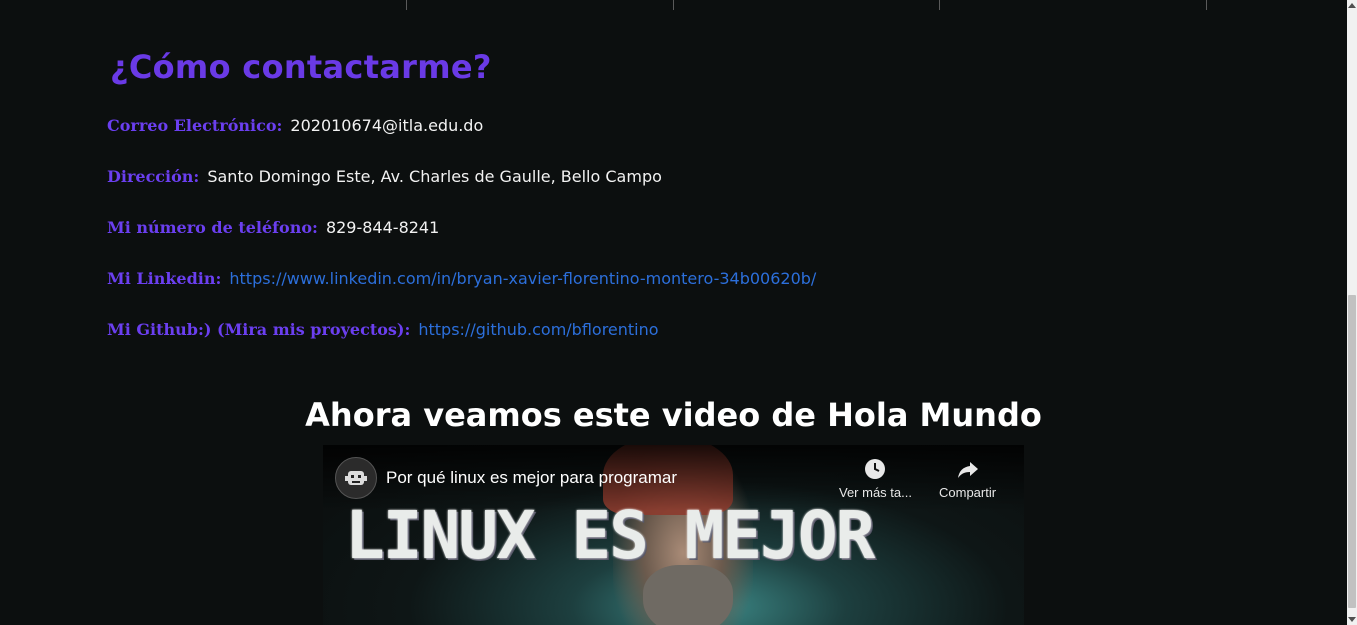 The image size is (1357, 625). Describe the element at coordinates (1352, 5) in the screenshot. I see `scroll-up-icon` at that location.